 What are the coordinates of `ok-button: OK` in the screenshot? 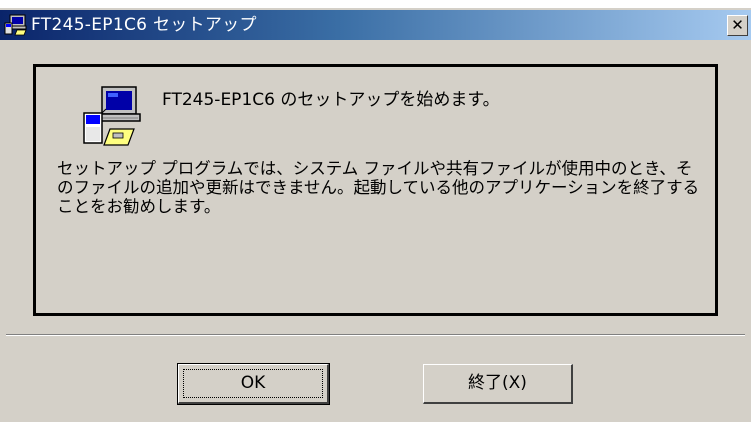 It's located at (253, 384).